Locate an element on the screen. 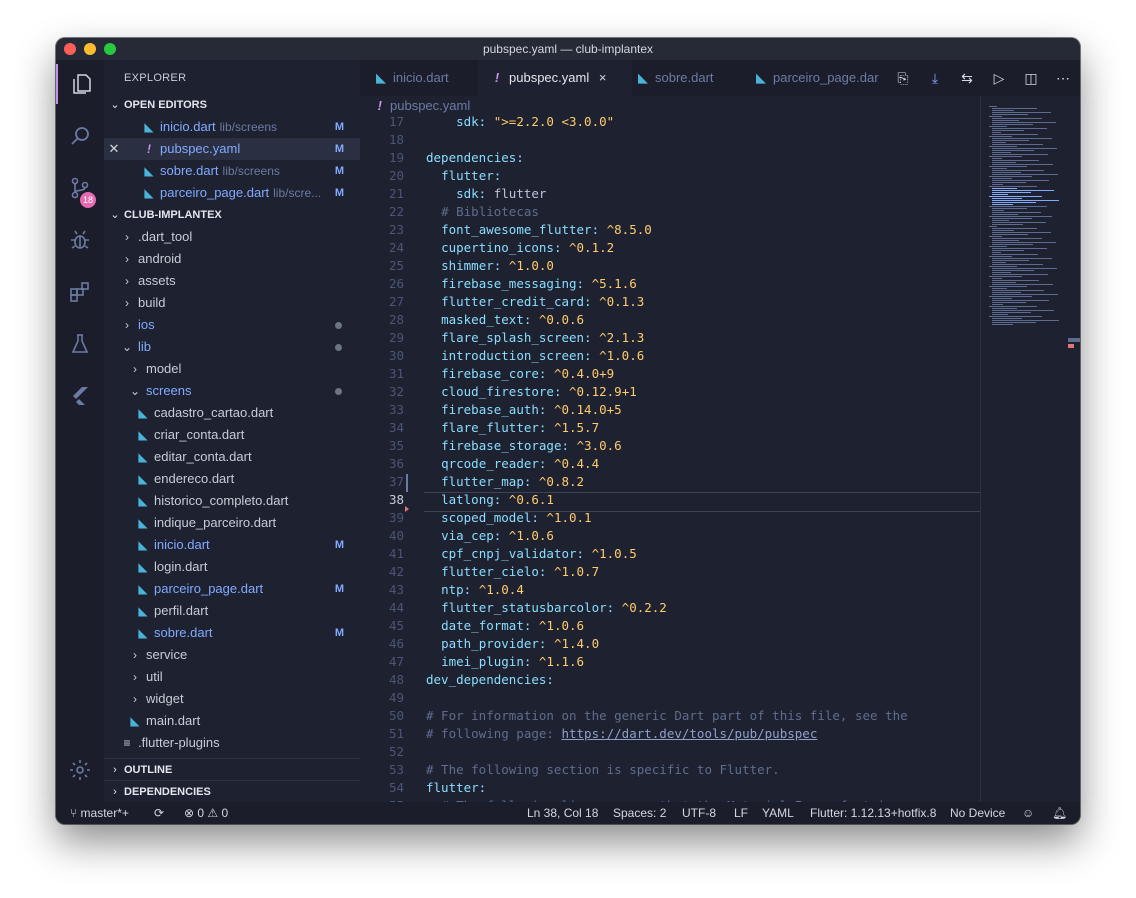 The width and height of the screenshot is (1136, 898). dependencies-header: › DEPENDENCIES is located at coordinates (232, 791).